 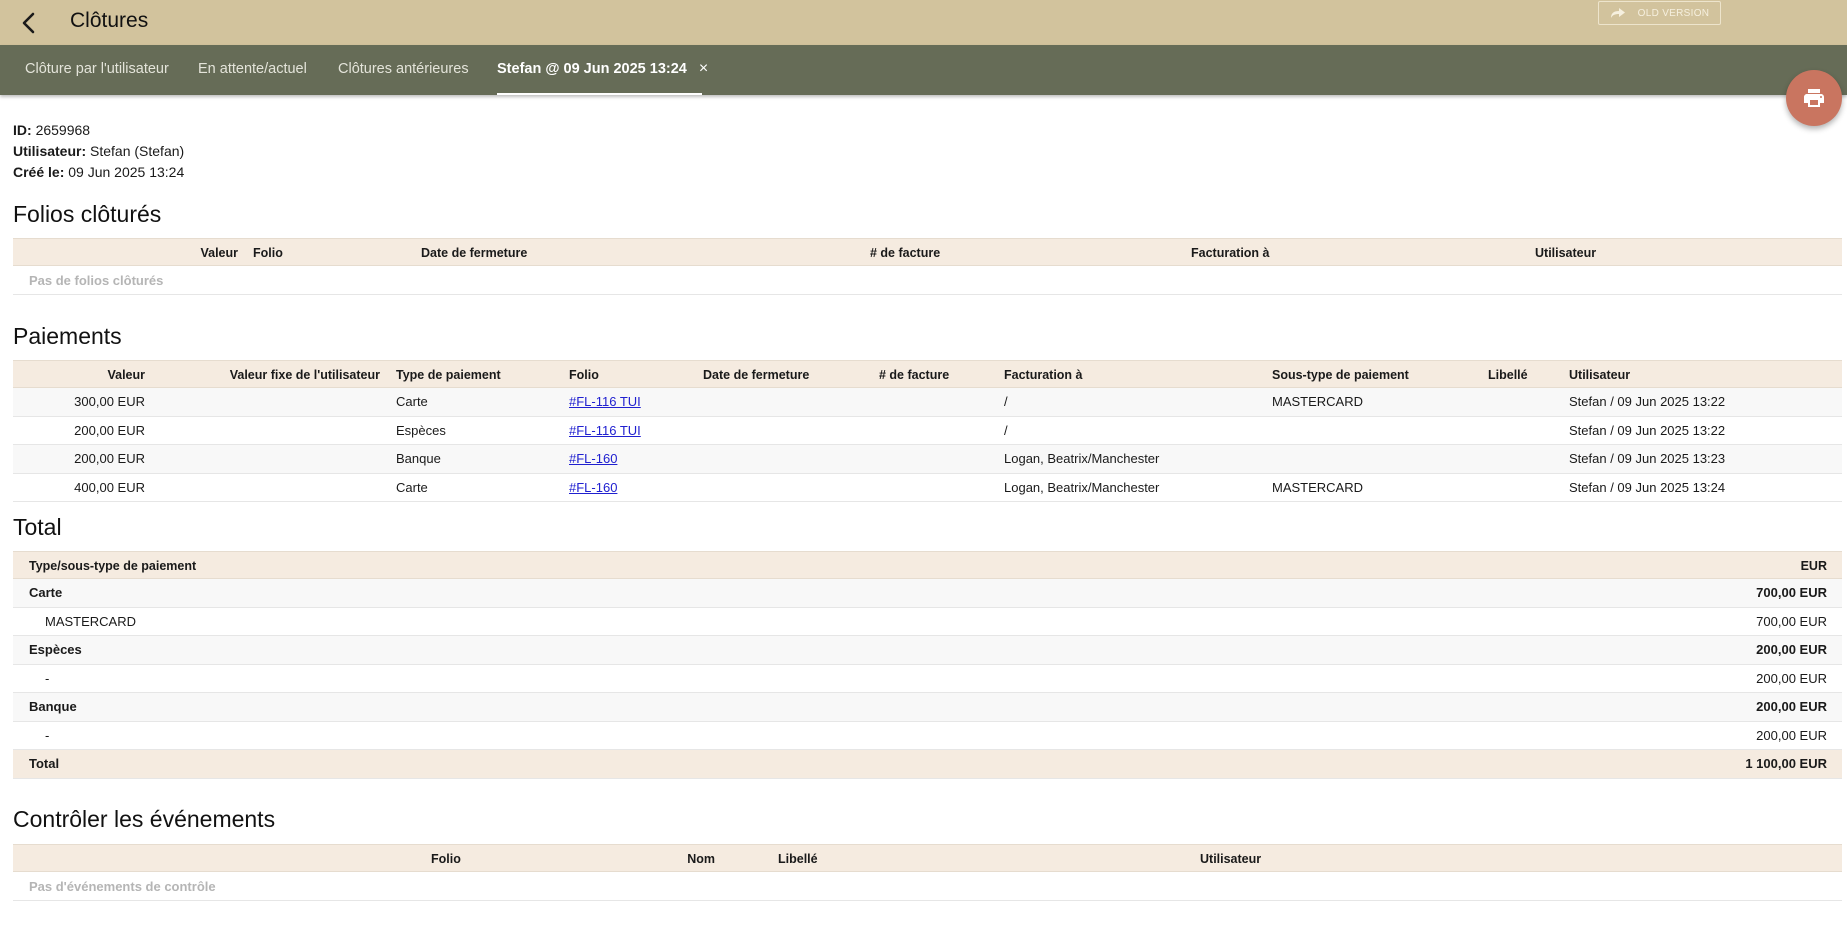 I want to click on tab-pending-current: En attente/actuel, so click(x=252, y=70).